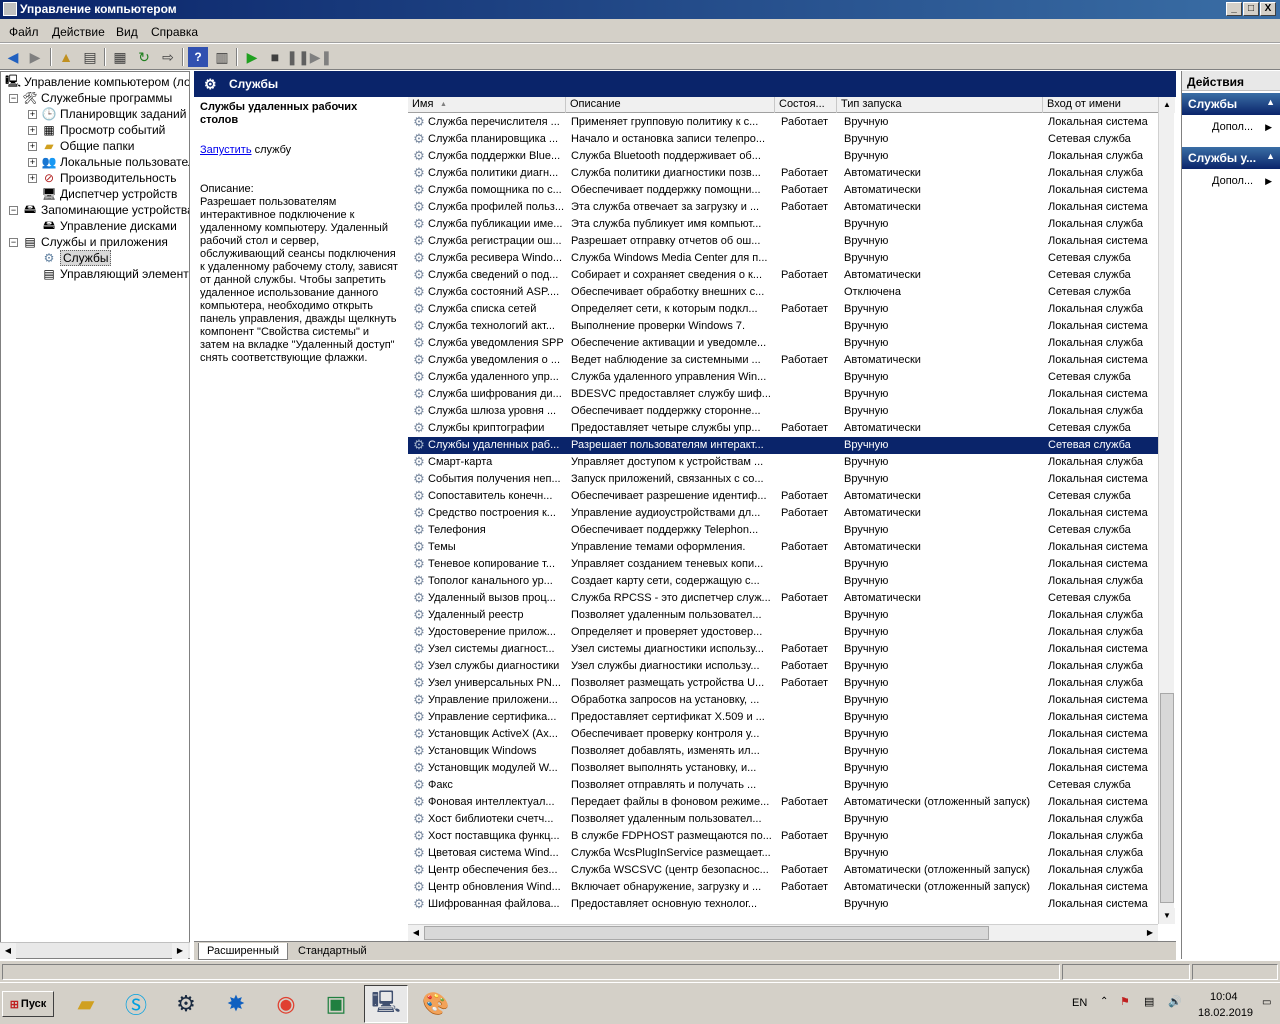 This screenshot has height=1024, width=1280. I want to click on column-name: Имя ▲, so click(487, 105).